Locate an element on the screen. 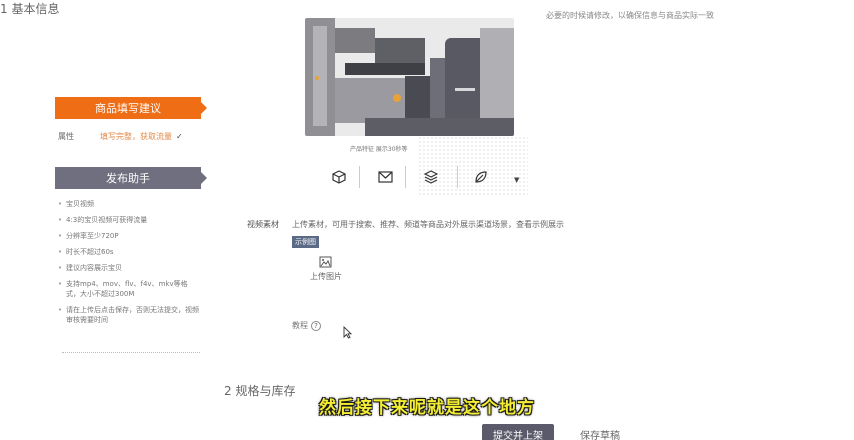 The width and height of the screenshot is (854, 440). tip-label: 属性 is located at coordinates (66, 136).